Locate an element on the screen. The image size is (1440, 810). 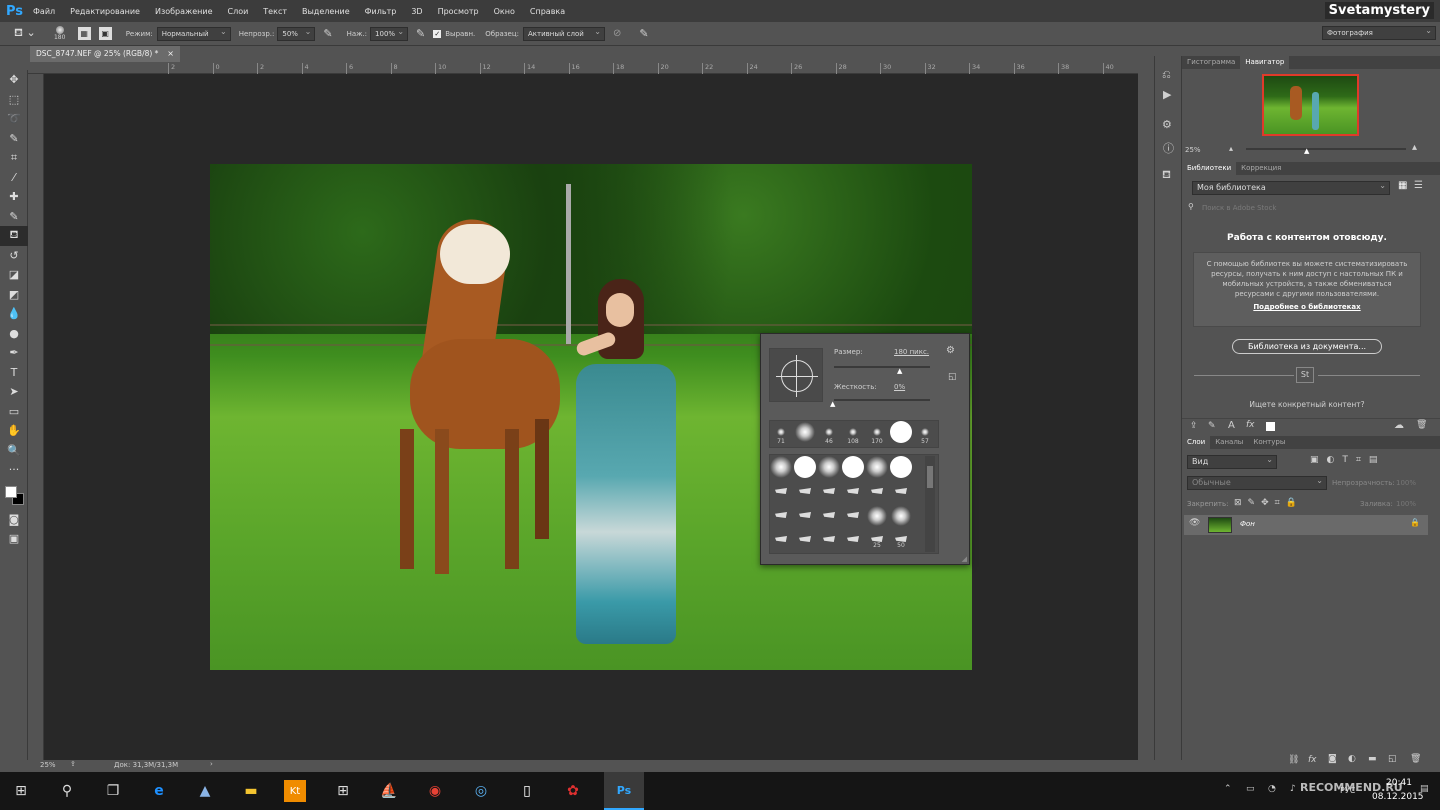
brush-angle-preview is located at coordinates (796, 375).